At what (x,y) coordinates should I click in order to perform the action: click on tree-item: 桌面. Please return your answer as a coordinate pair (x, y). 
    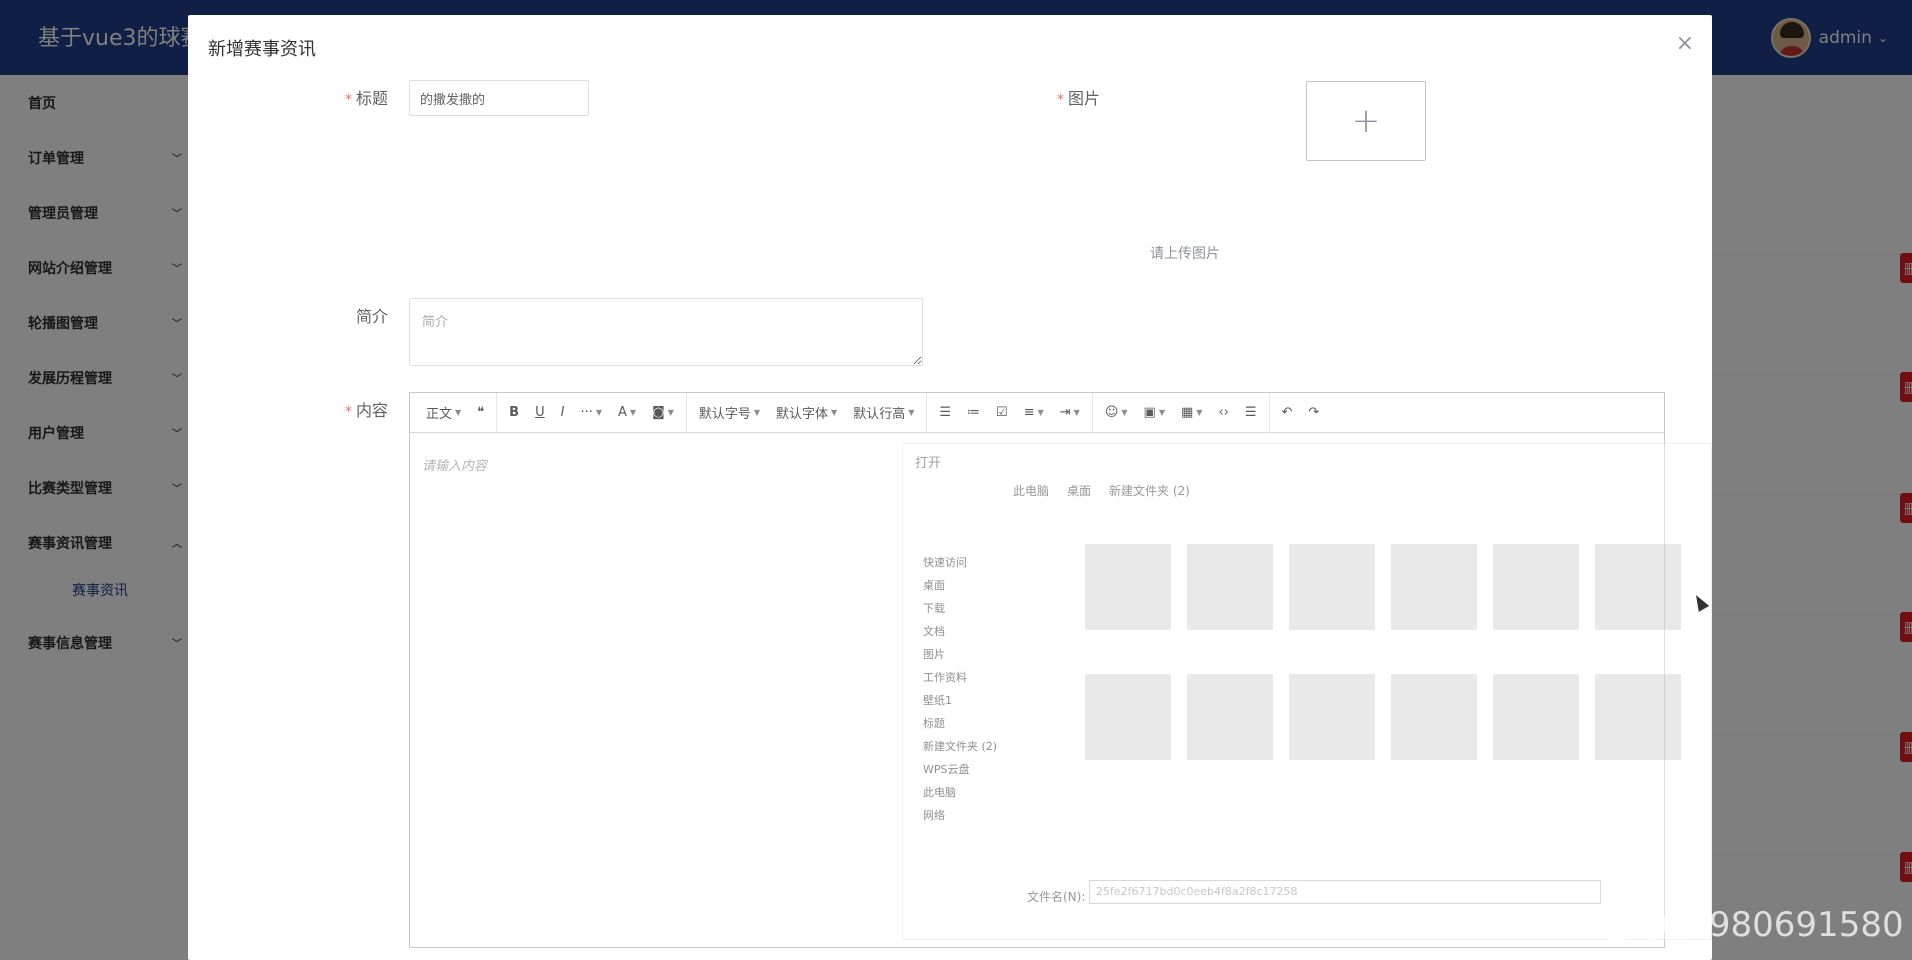
    Looking at the image, I should click on (934, 585).